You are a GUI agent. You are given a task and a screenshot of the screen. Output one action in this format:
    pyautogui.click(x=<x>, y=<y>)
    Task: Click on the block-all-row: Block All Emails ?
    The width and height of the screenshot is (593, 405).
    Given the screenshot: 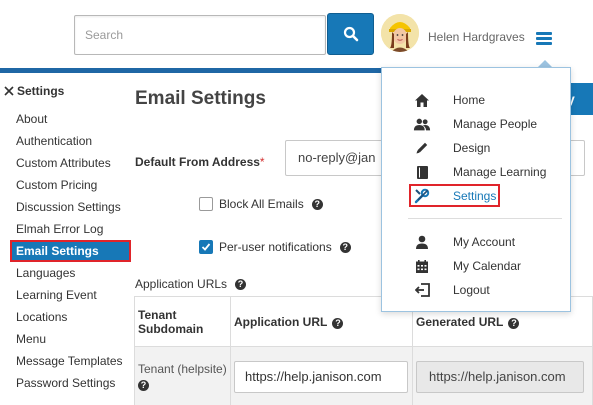 What is the action you would take?
    pyautogui.click(x=261, y=204)
    